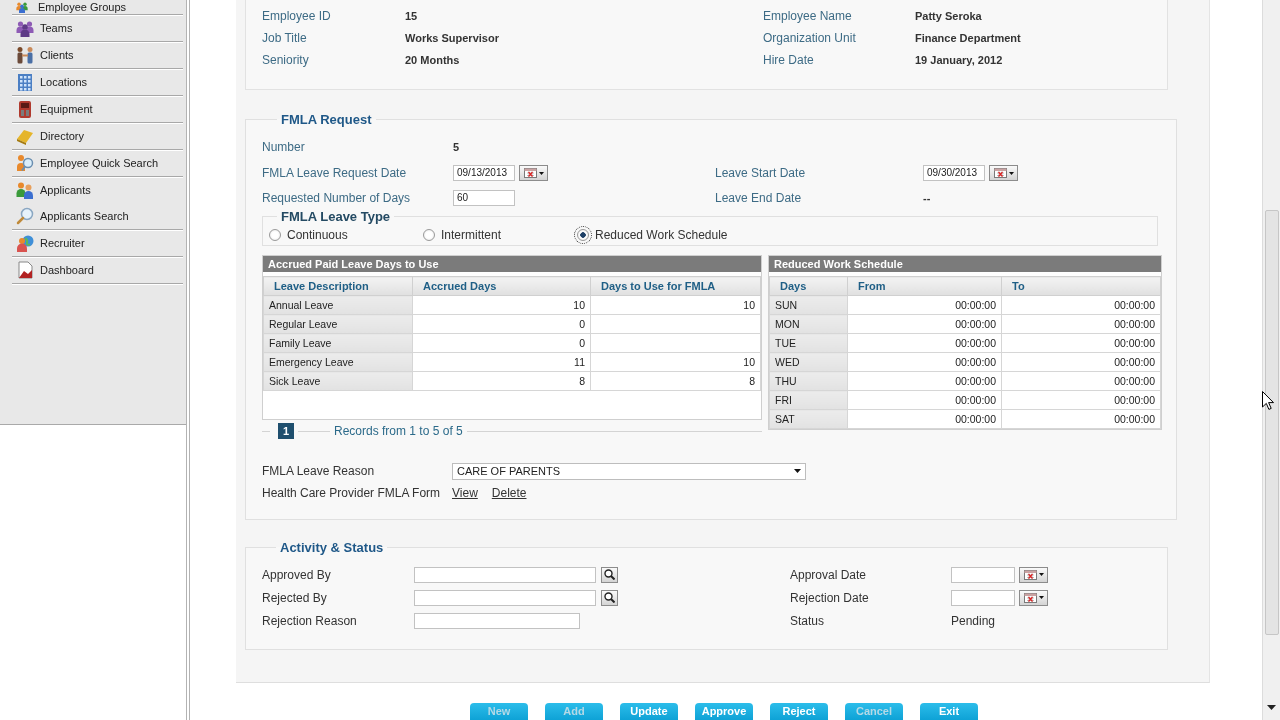 Image resolution: width=1280 pixels, height=720 pixels. Describe the element at coordinates (283, 147) in the screenshot. I see `field-label: Number` at that location.